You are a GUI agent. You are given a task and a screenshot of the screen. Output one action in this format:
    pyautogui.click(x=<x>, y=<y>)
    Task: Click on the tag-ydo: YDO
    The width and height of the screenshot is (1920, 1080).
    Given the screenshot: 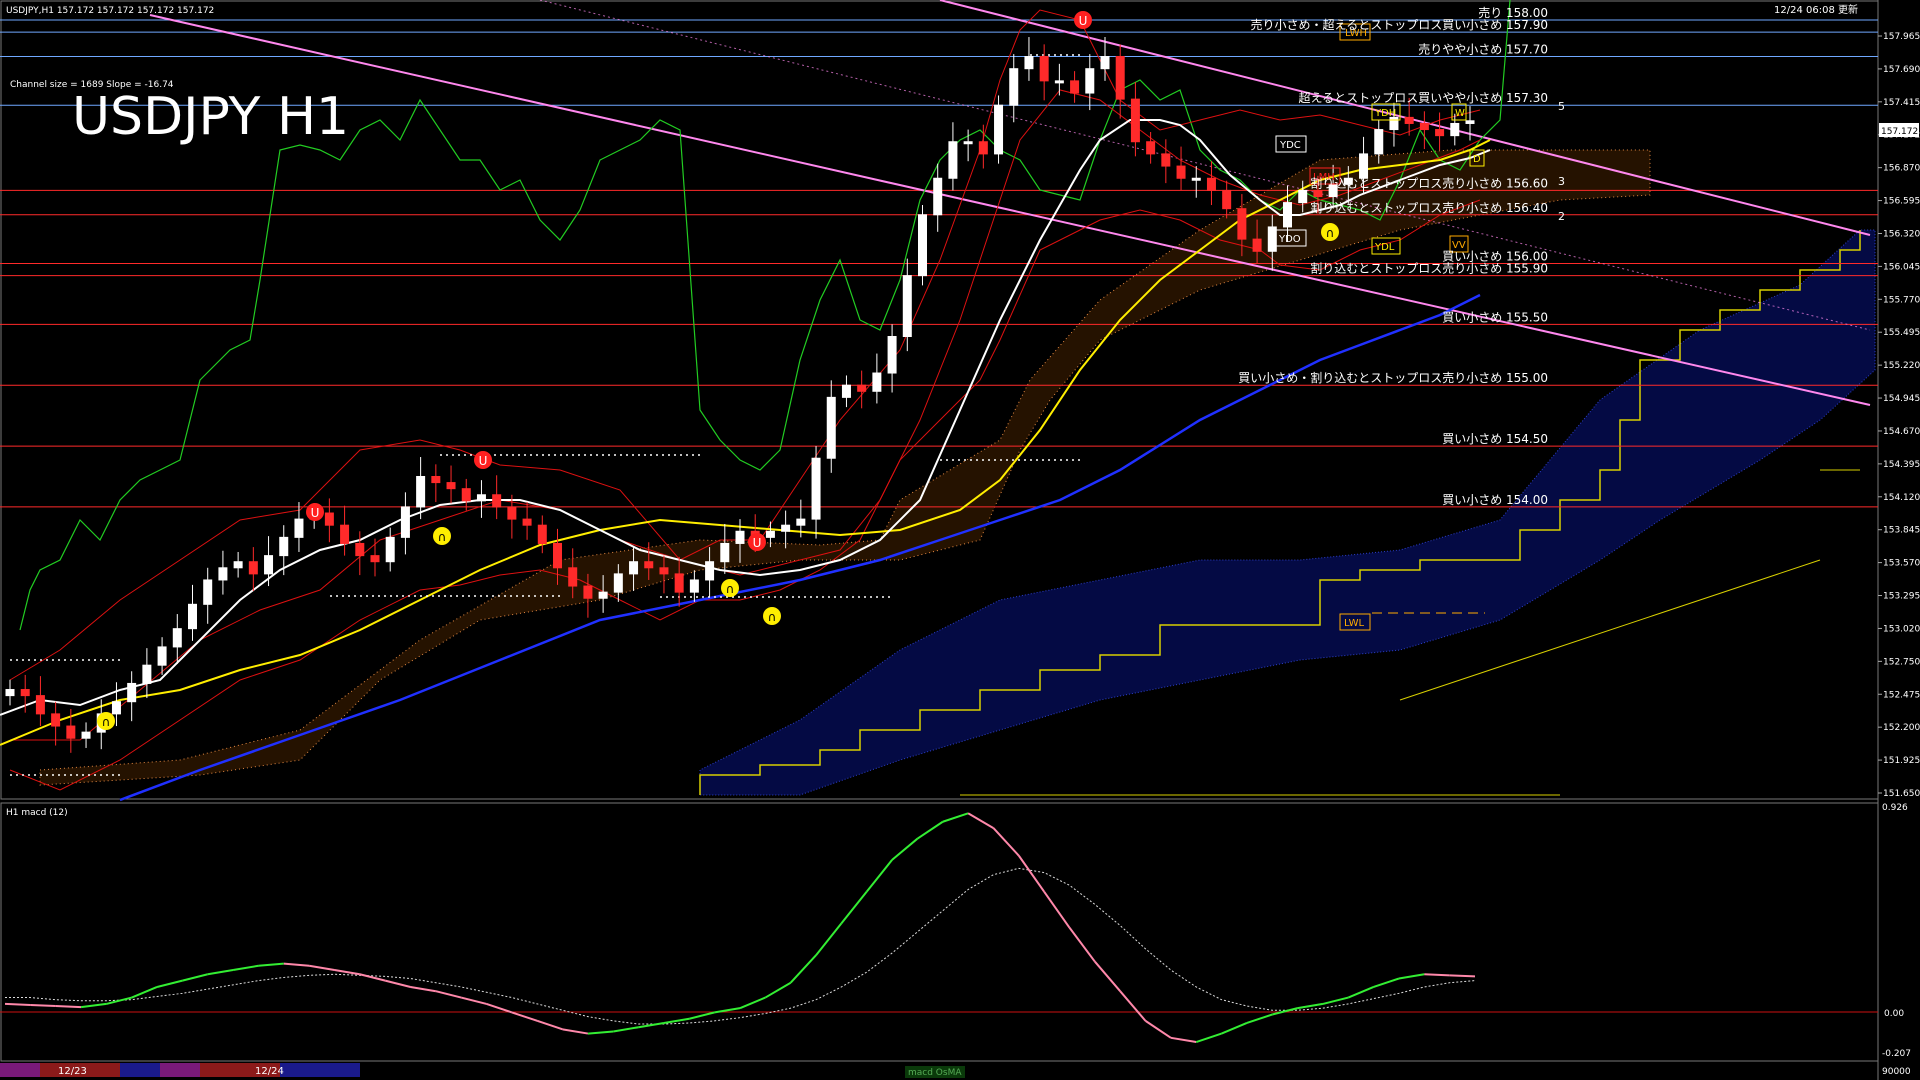 What is the action you would take?
    pyautogui.click(x=1289, y=239)
    